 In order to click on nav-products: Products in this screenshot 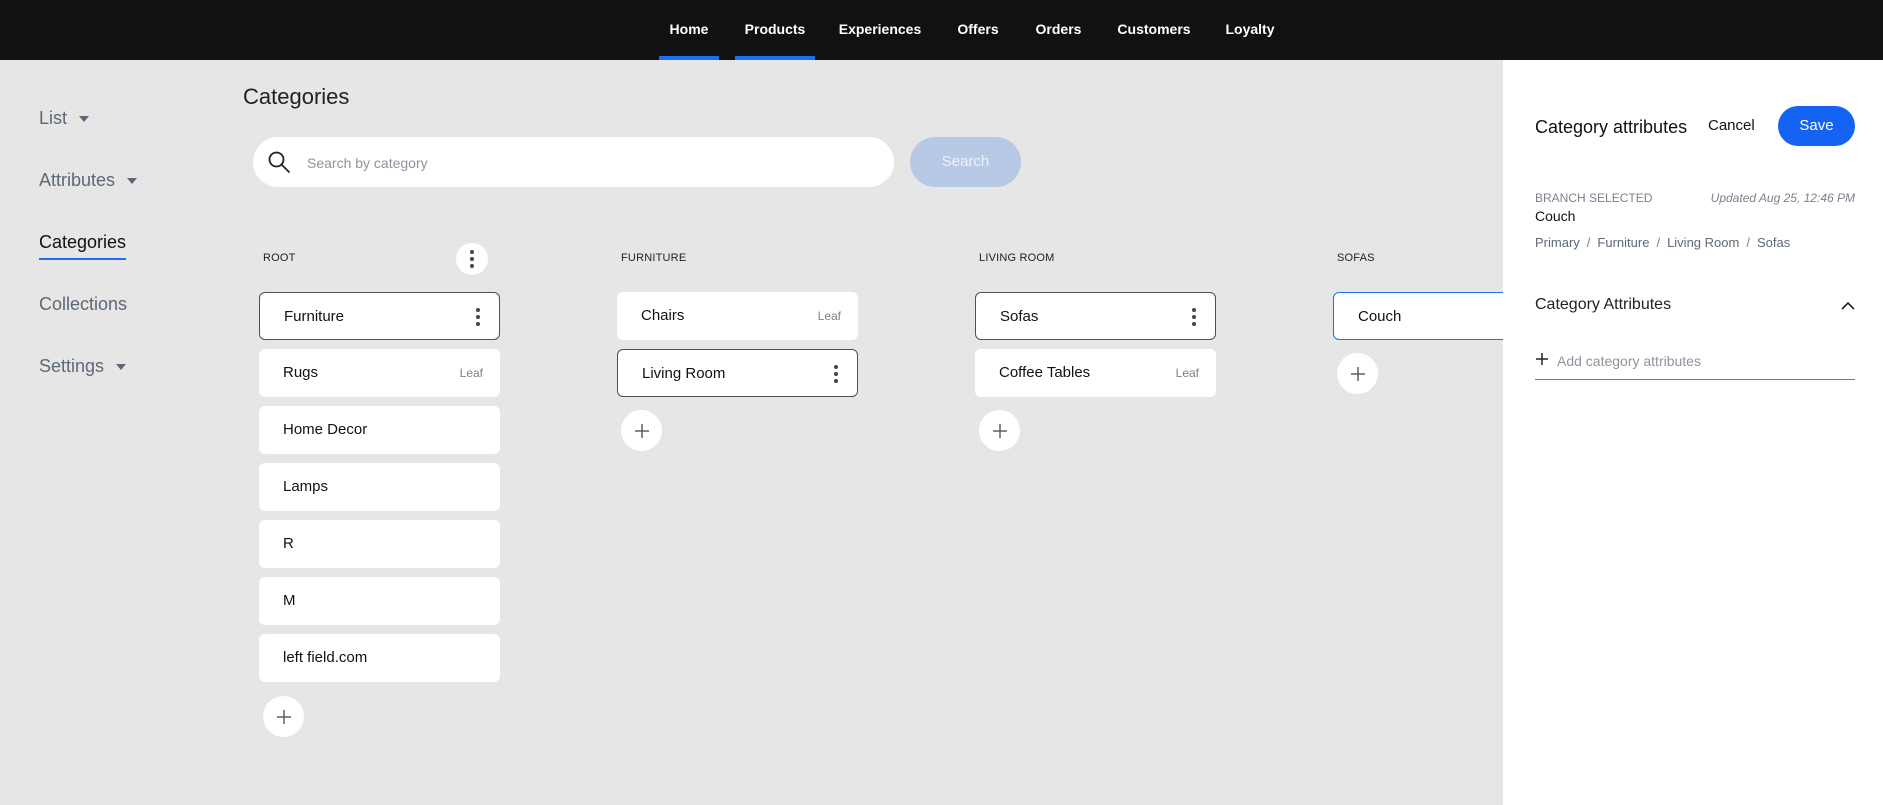, I will do `click(775, 30)`.